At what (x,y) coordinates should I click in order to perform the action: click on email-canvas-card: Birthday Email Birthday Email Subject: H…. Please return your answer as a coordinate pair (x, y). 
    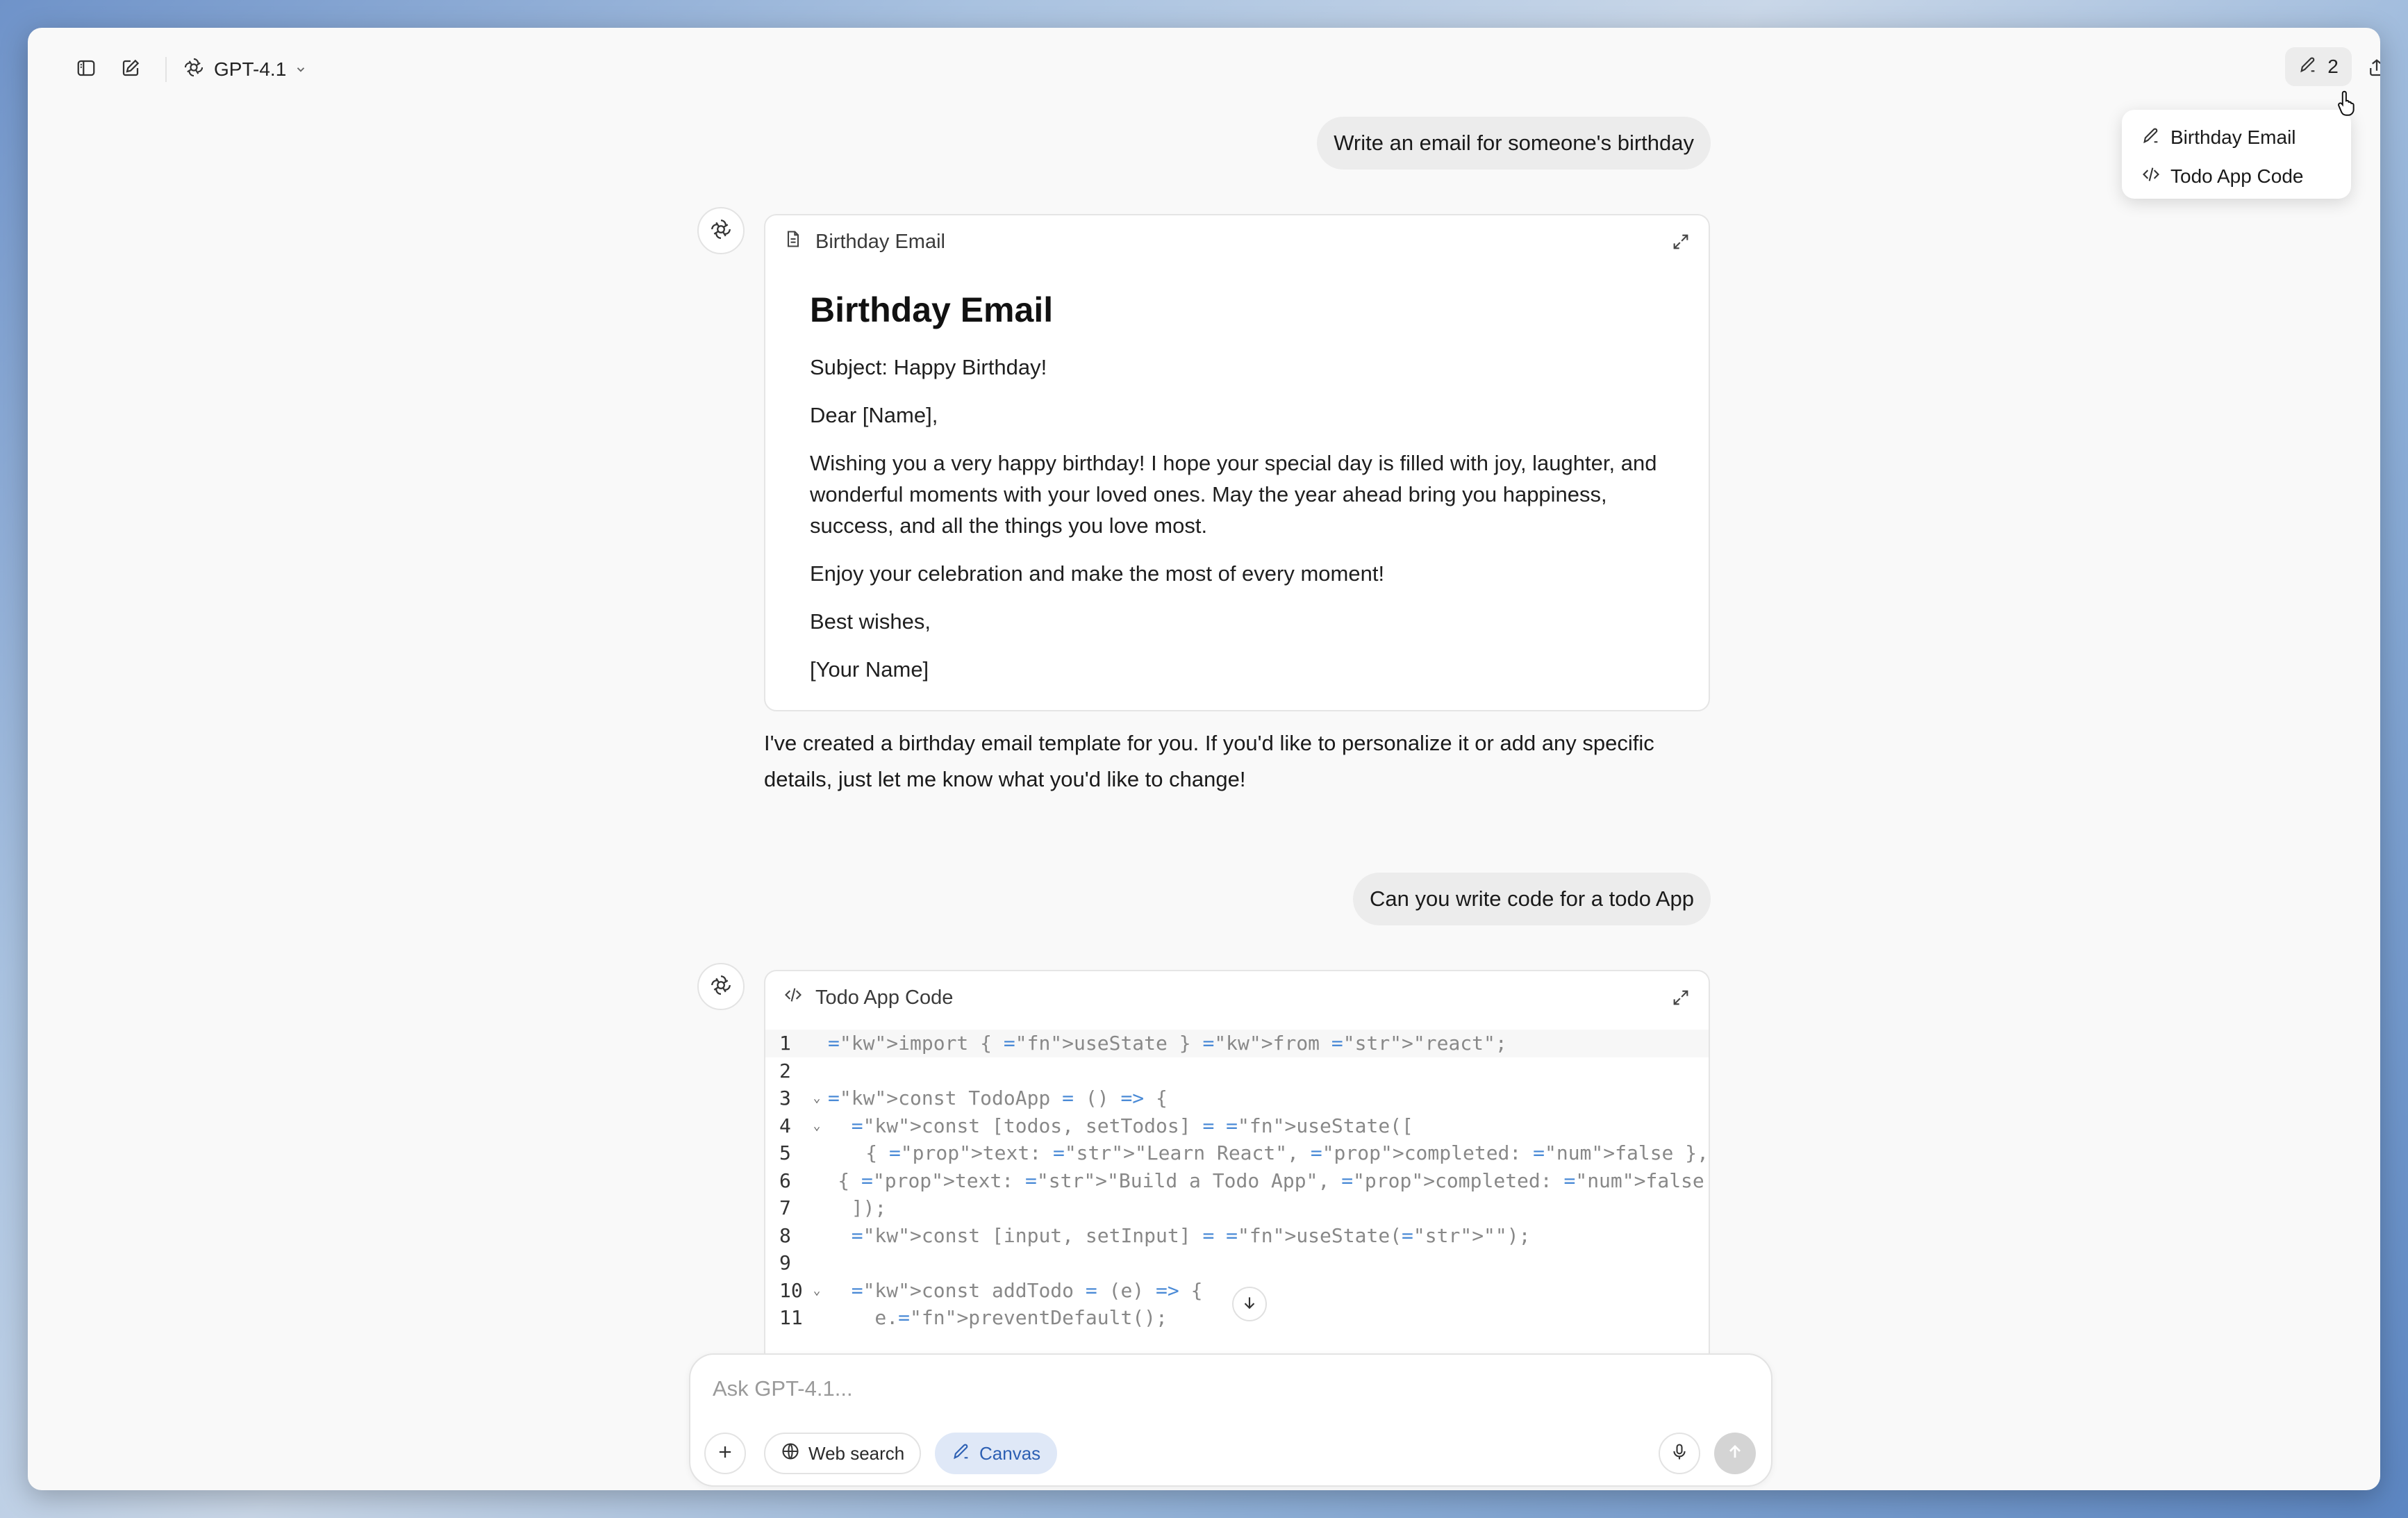
    Looking at the image, I should click on (1237, 463).